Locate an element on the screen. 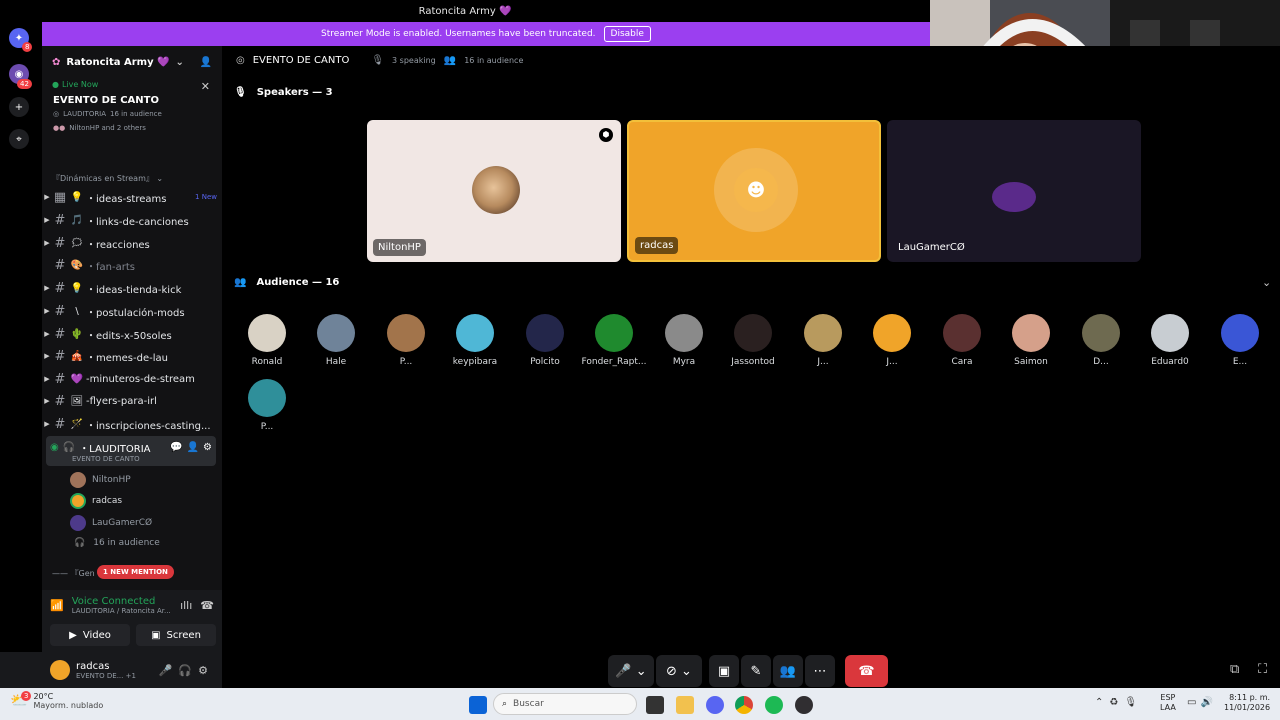 The image size is (1280, 720). channel-item: ▶ # 💡 ・ideas-tienda-kick is located at coordinates (129, 288).